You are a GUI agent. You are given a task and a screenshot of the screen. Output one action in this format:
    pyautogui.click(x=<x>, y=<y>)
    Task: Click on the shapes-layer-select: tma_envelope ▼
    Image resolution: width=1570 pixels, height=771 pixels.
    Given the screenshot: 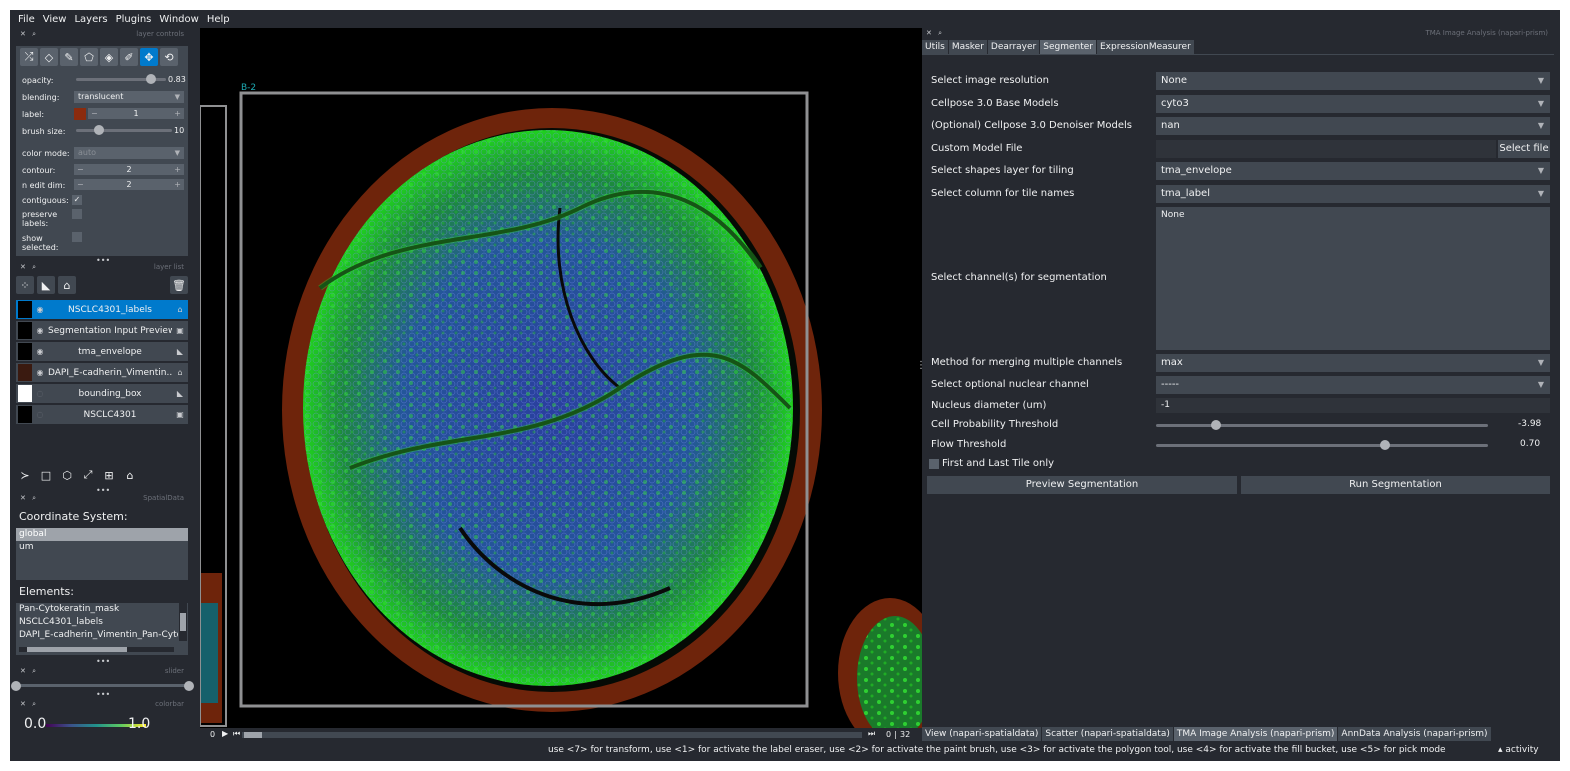 What is the action you would take?
    pyautogui.click(x=1353, y=171)
    